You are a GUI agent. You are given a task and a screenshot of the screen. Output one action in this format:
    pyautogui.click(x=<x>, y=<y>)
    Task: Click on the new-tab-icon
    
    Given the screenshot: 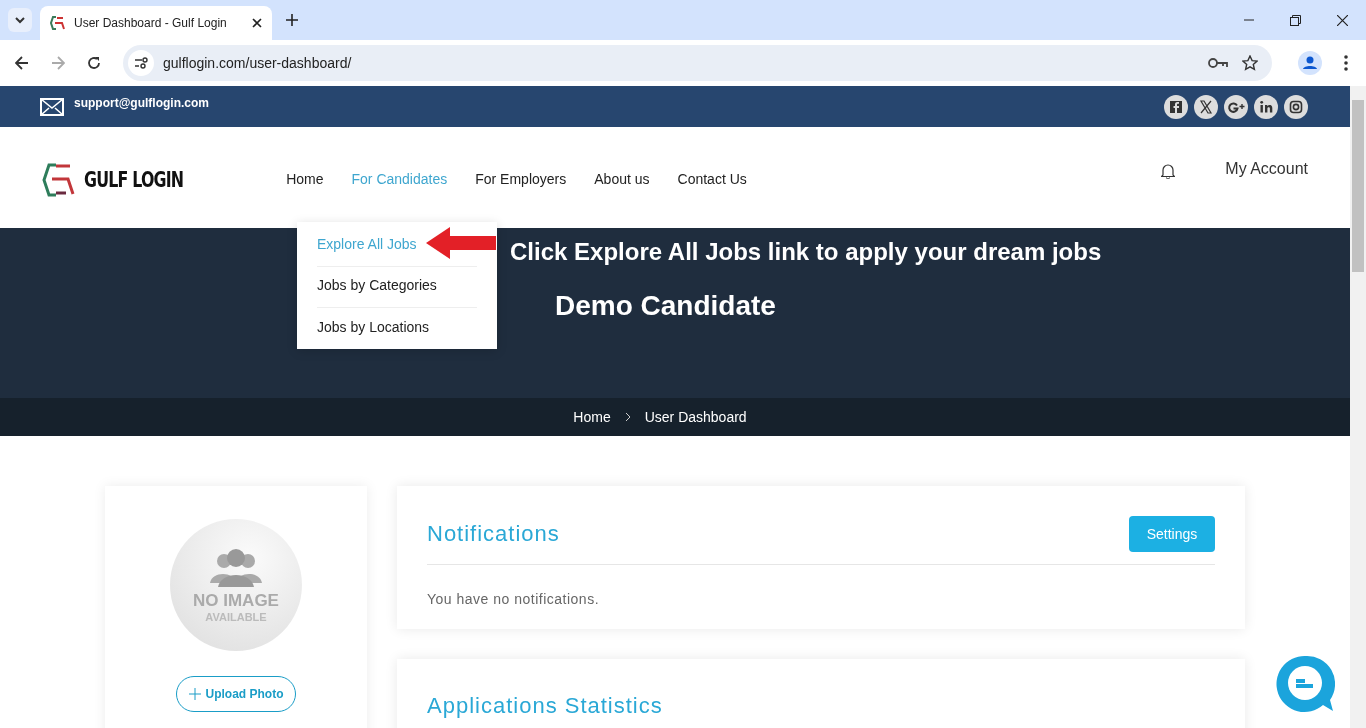 What is the action you would take?
    pyautogui.click(x=292, y=20)
    